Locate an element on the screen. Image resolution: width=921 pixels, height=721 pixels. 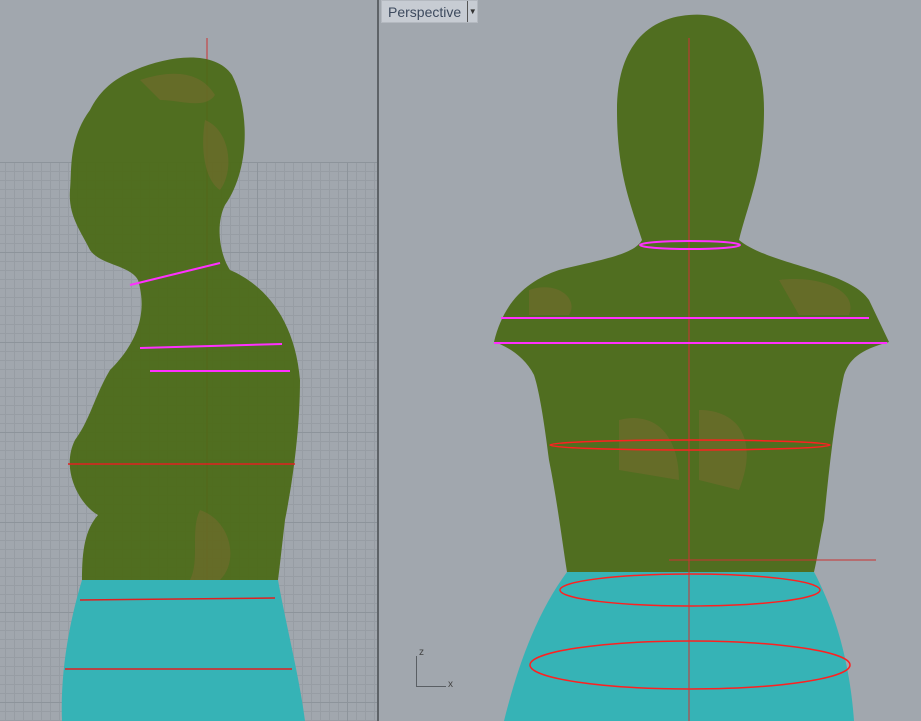
z-axis-label: z is located at coordinates (421, 652).